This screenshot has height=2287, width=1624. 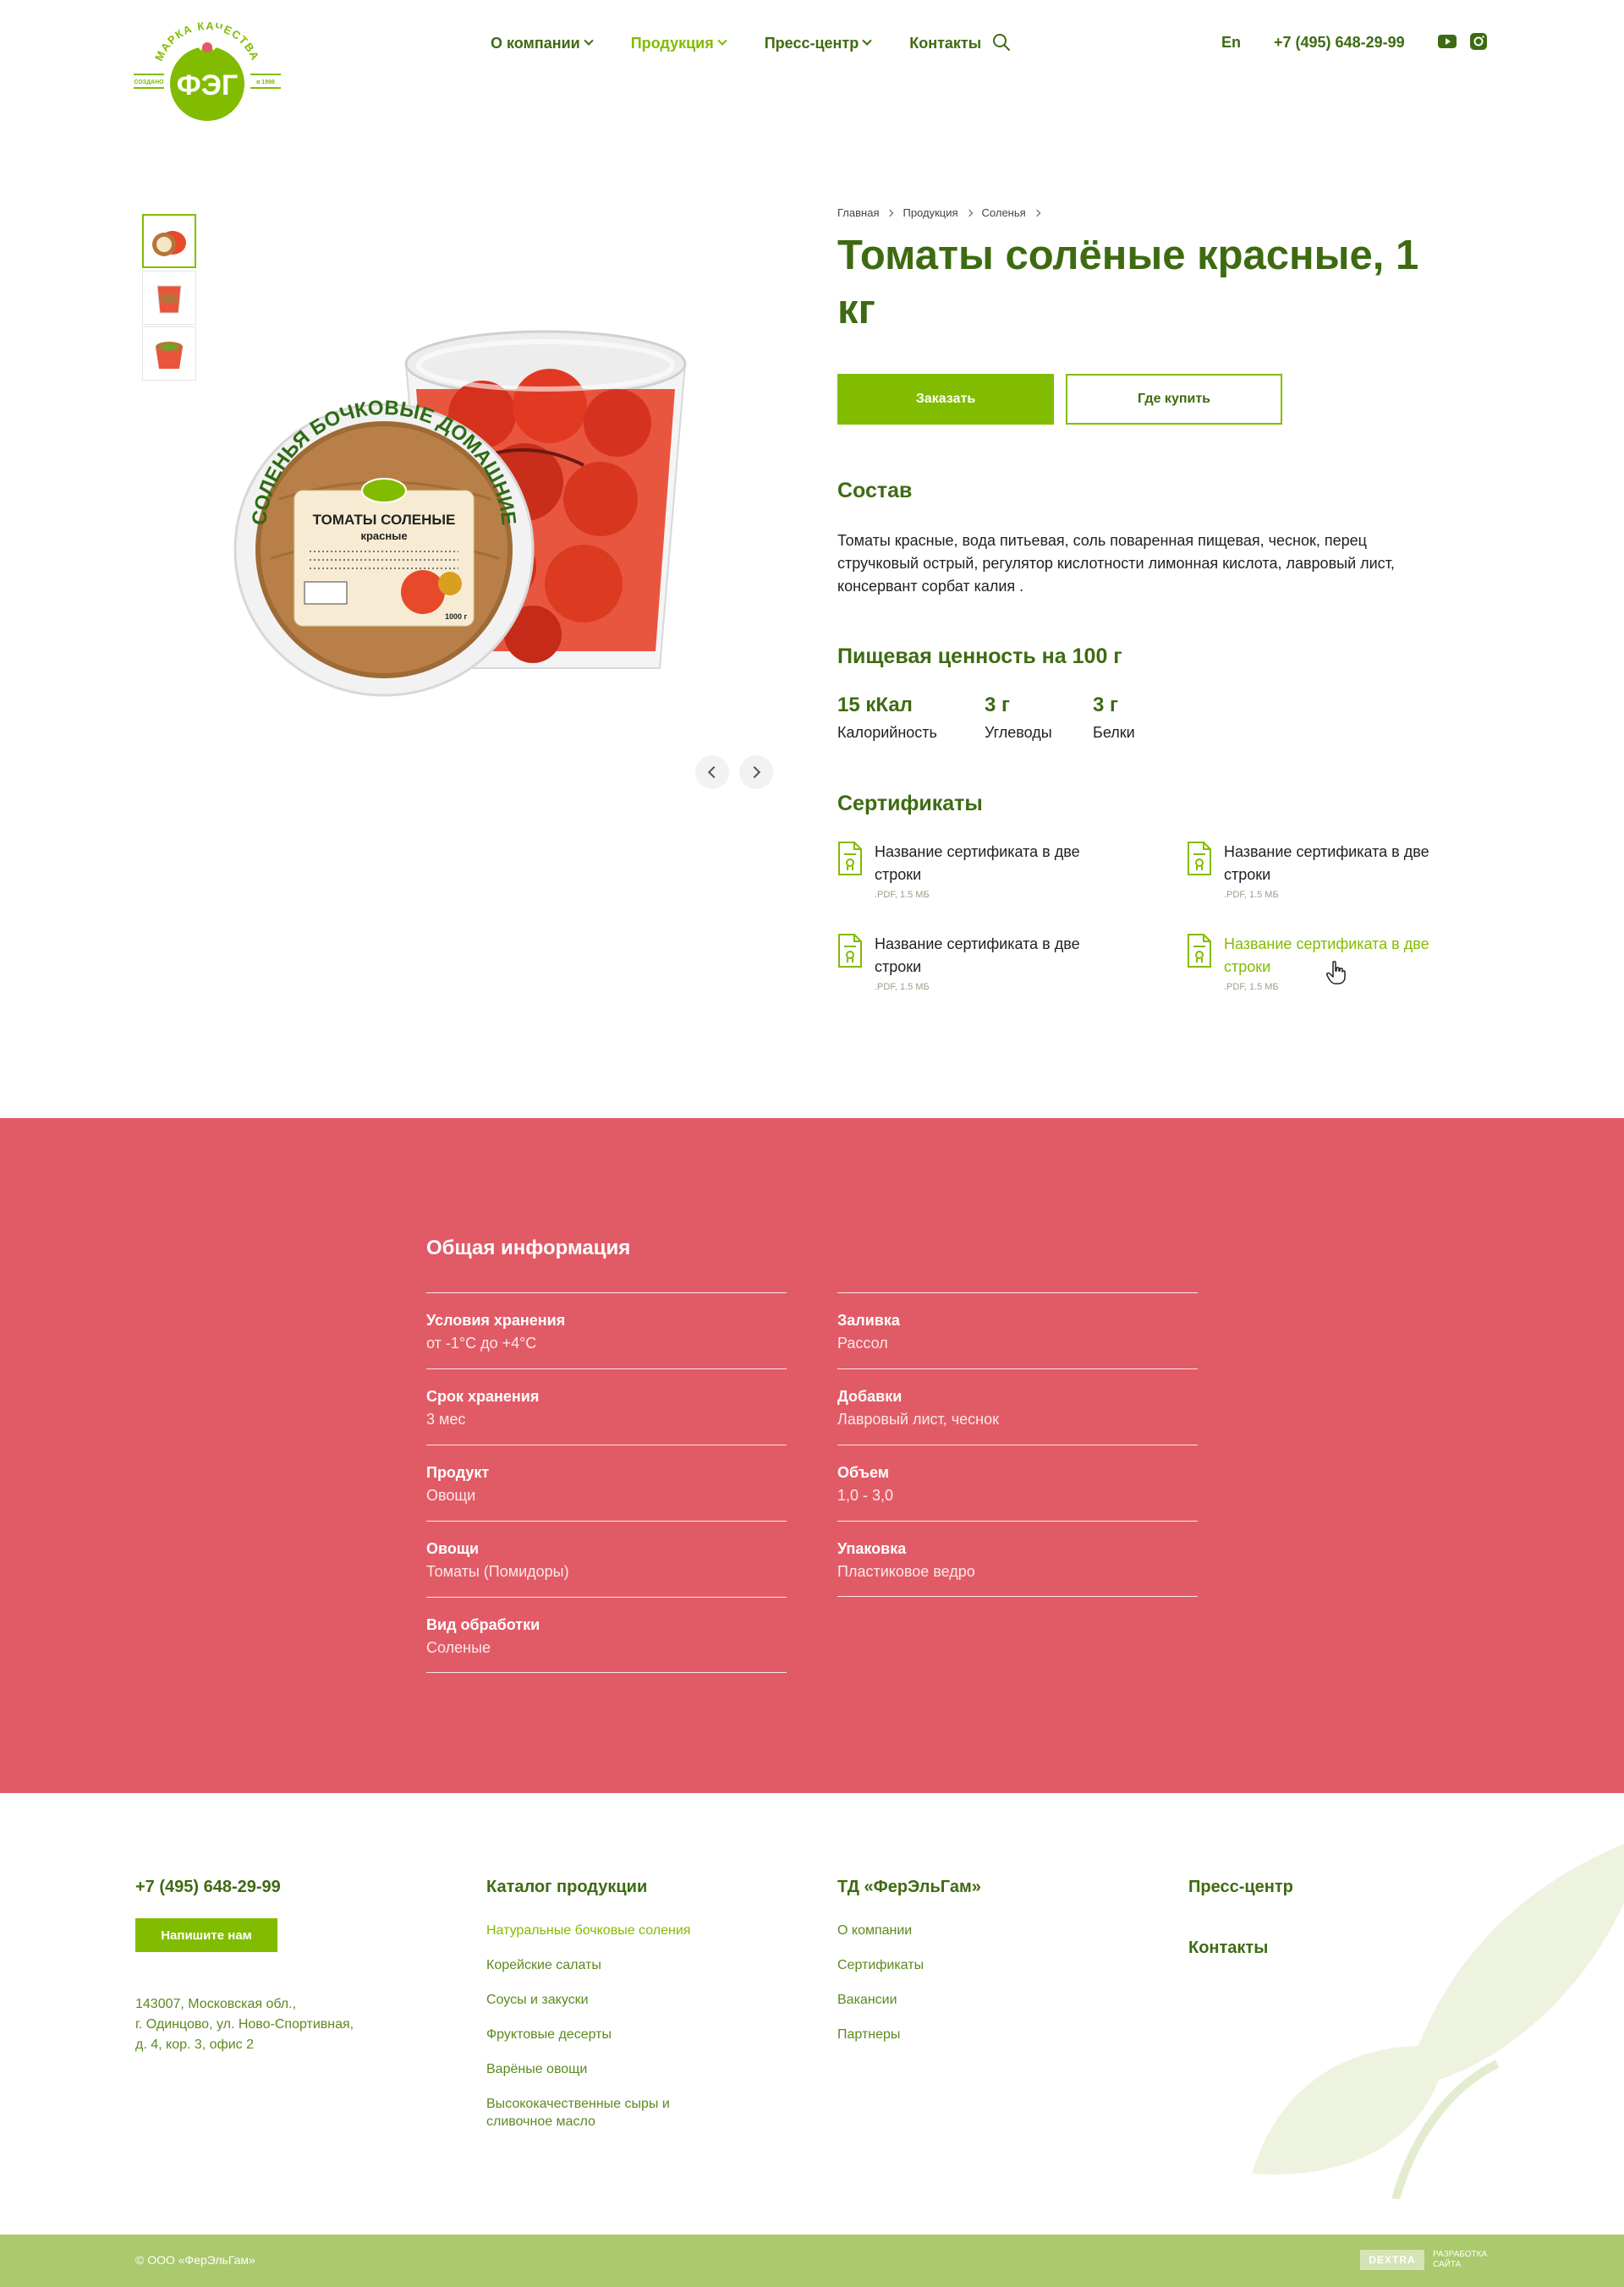 I want to click on thumb-image, so click(x=169, y=355).